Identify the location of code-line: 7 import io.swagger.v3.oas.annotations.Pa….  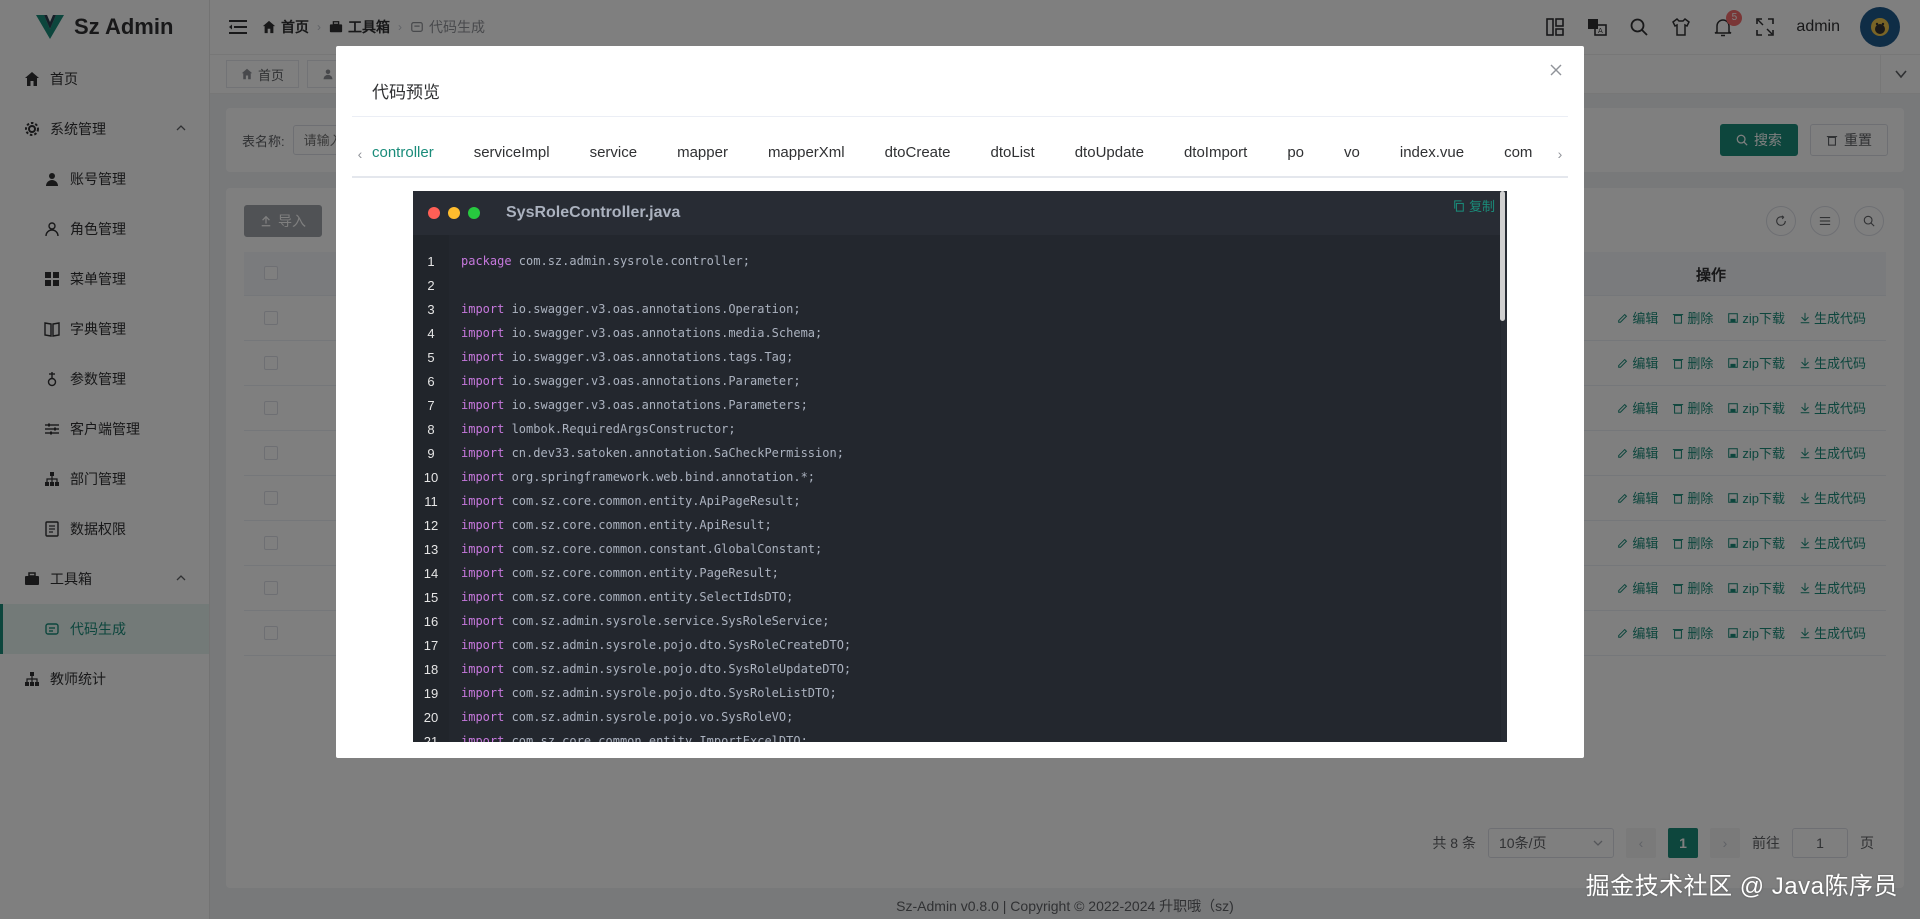
(957, 405).